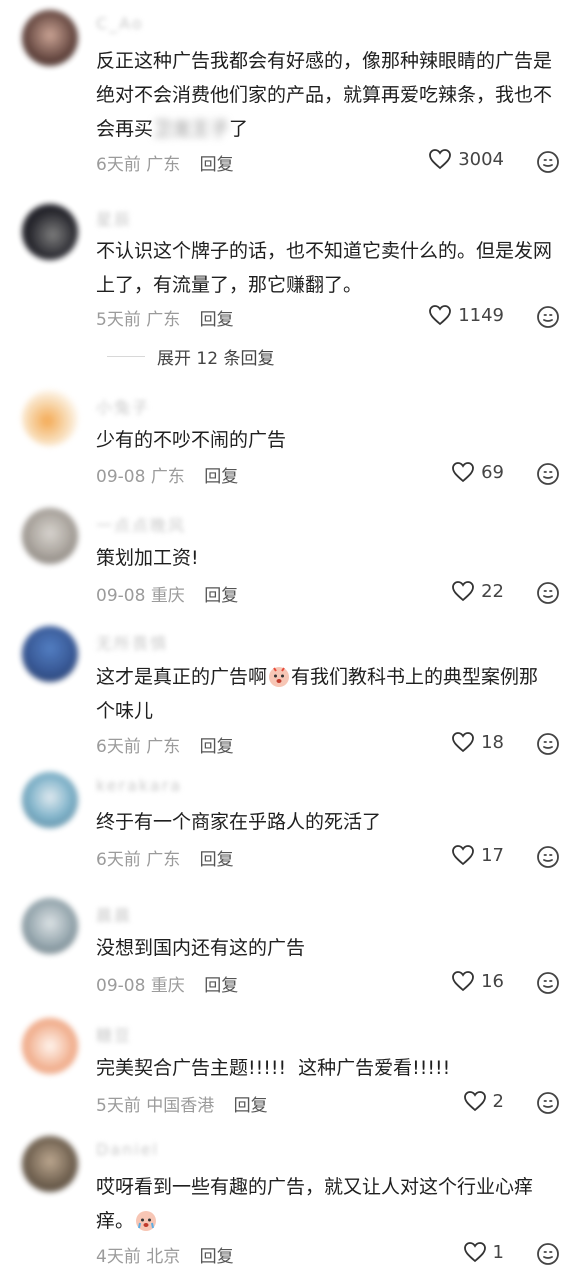 The image size is (584, 1280). Describe the element at coordinates (477, 855) in the screenshot. I see `like-button: 17` at that location.